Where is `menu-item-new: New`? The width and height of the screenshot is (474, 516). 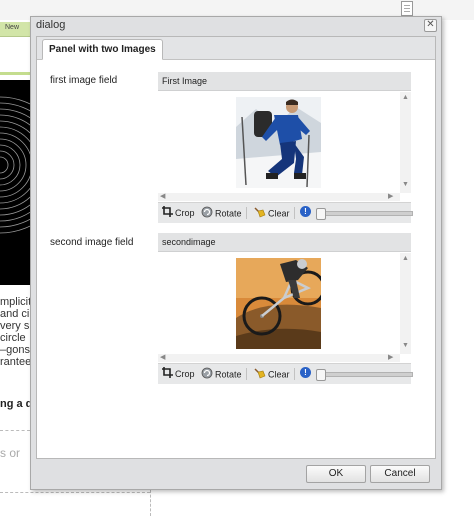 menu-item-new: New is located at coordinates (12, 27).